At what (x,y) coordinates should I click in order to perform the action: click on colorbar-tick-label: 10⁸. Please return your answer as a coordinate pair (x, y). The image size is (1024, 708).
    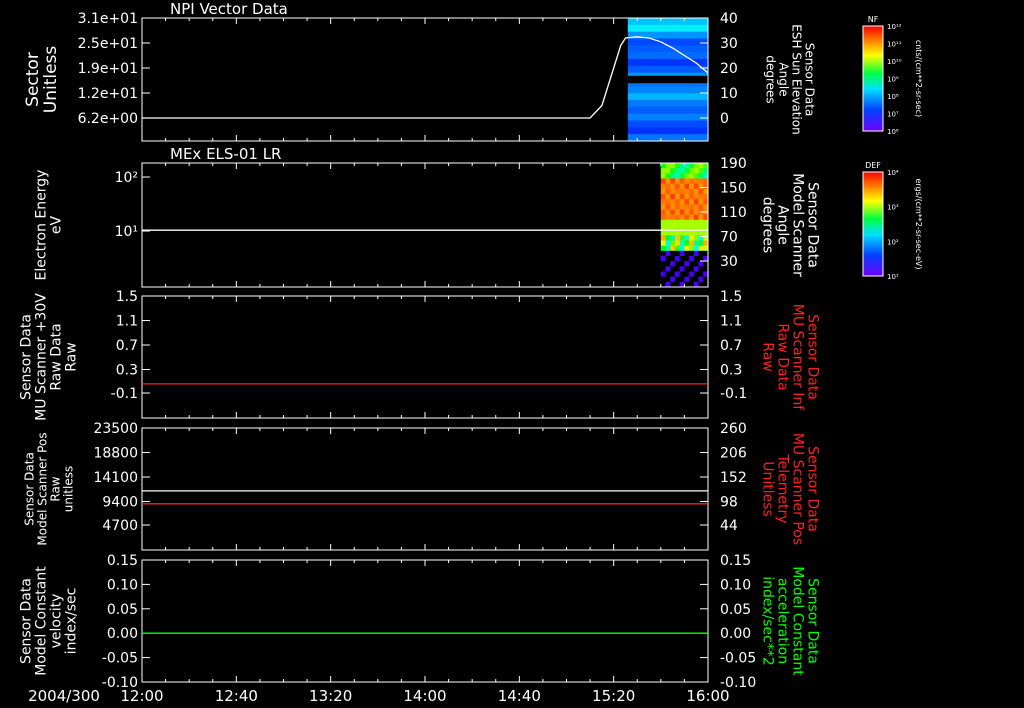
    Looking at the image, I should click on (893, 97).